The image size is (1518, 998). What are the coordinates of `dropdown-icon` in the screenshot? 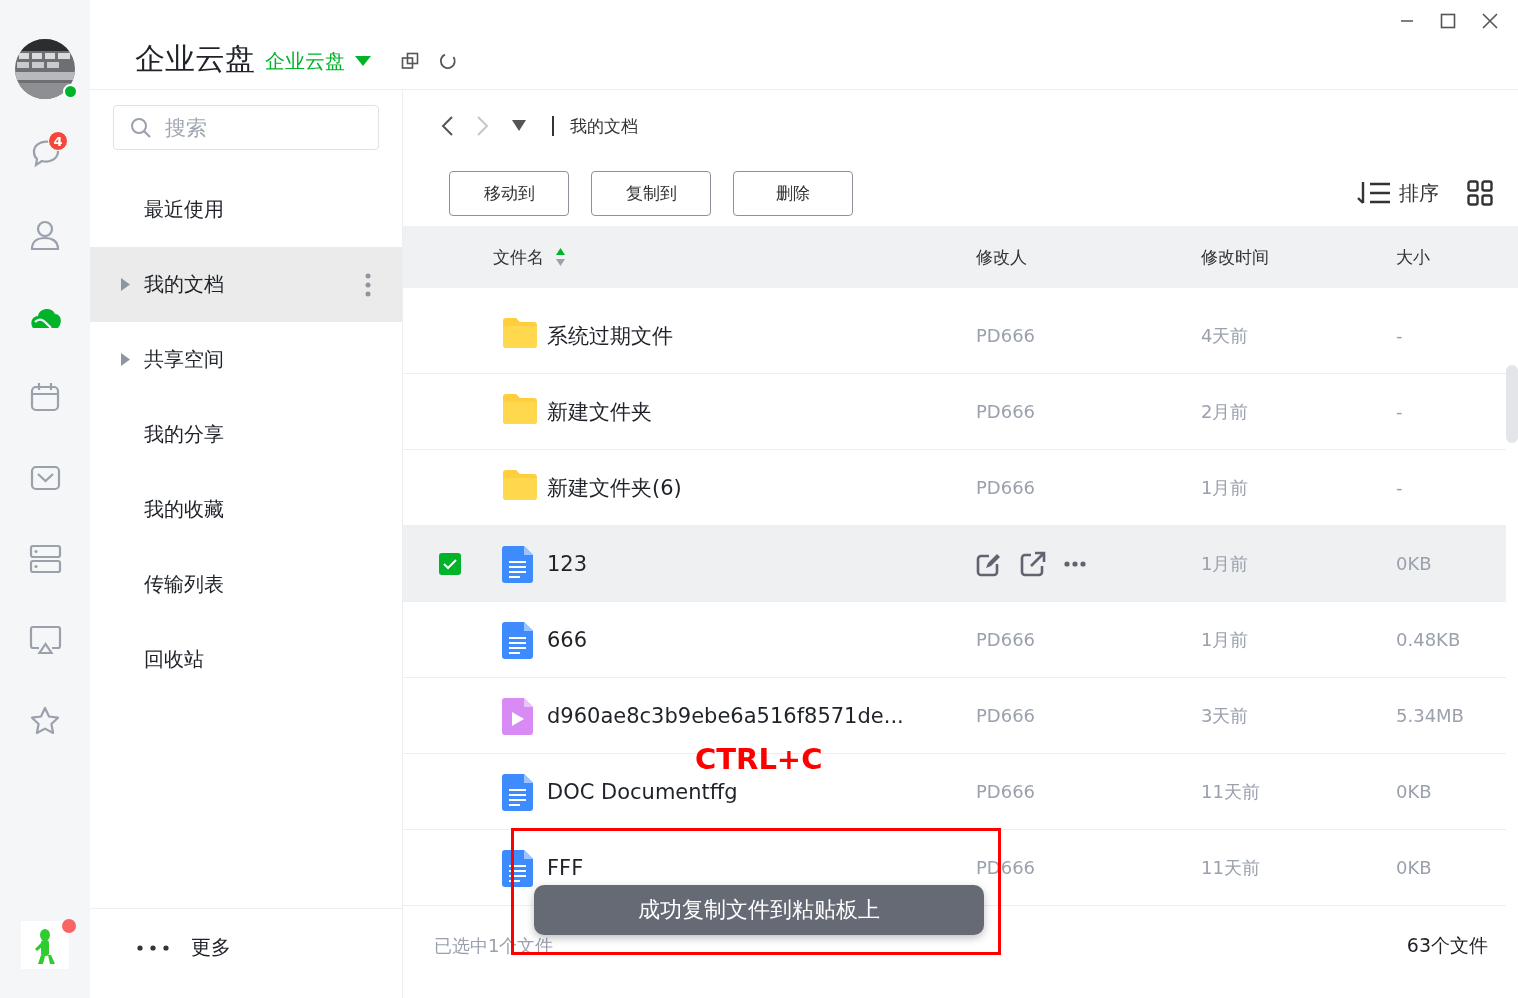 It's located at (519, 126).